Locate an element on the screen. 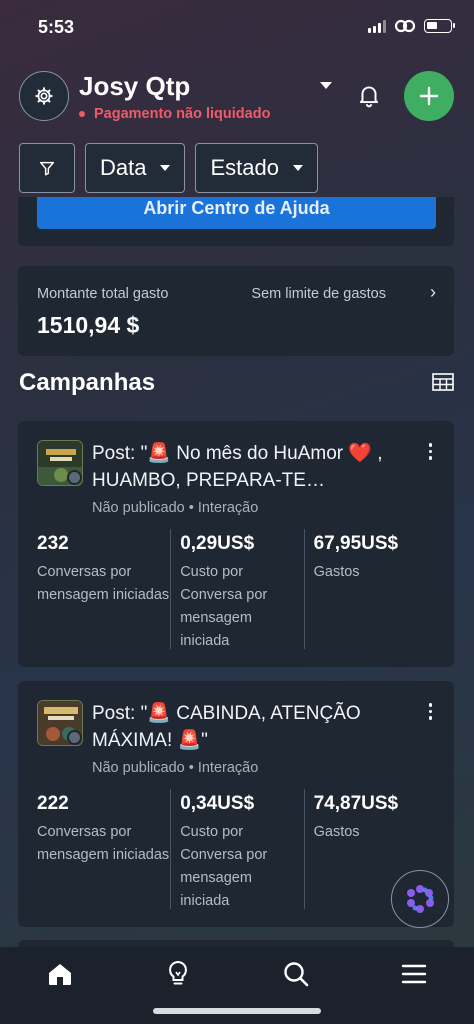  spend-value: 1510,94 $ is located at coordinates (88, 325).